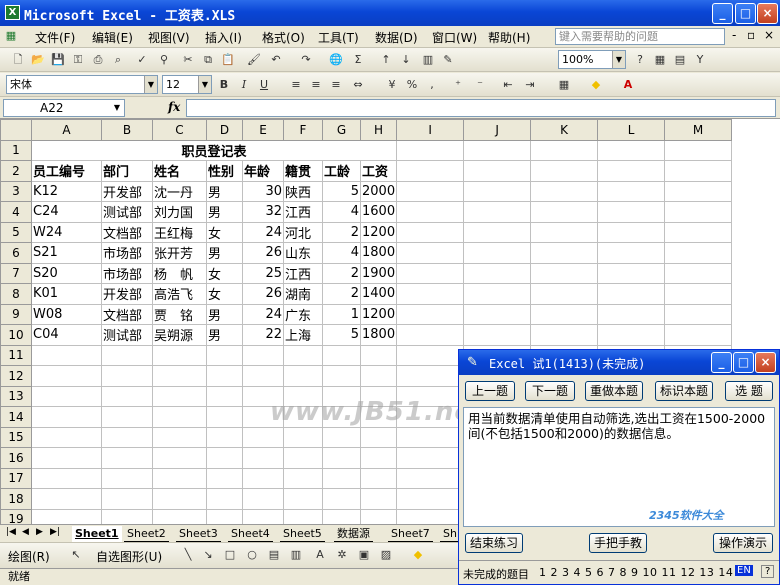 The image size is (780, 585). What do you see at coordinates (749, 391) in the screenshot?
I see `select-question-button: 选 题` at bounding box center [749, 391].